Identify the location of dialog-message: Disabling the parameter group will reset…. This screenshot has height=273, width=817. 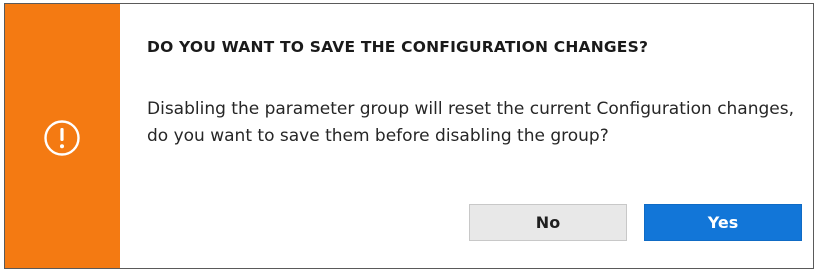
(471, 122).